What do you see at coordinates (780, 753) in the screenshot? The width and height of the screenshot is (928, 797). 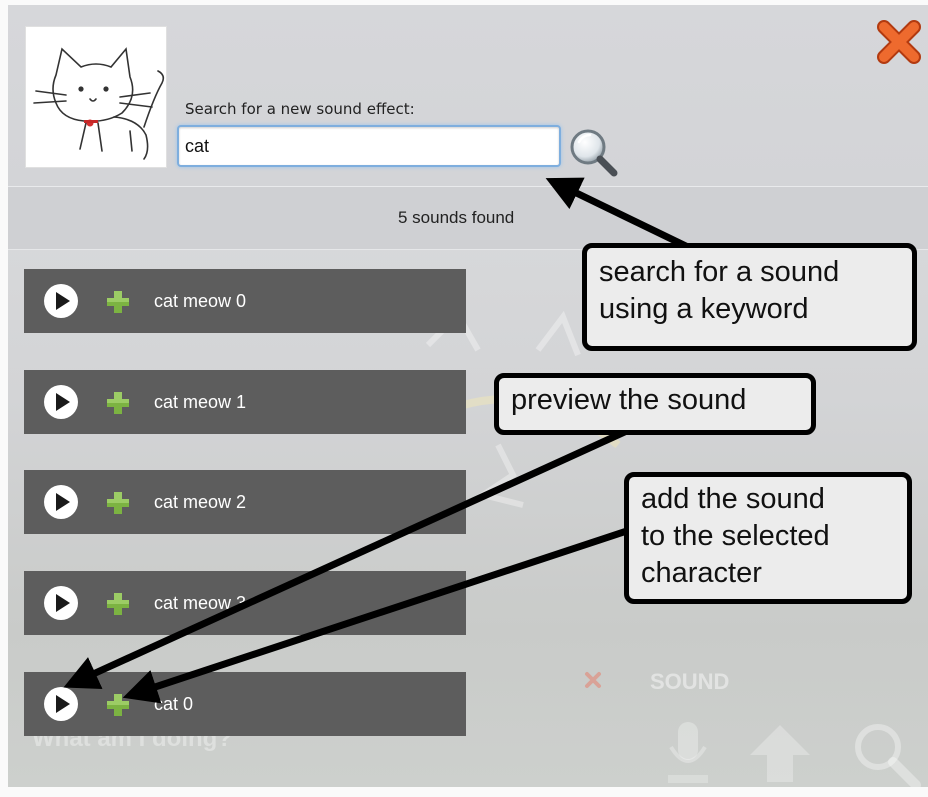 I see `background-upload-icon` at bounding box center [780, 753].